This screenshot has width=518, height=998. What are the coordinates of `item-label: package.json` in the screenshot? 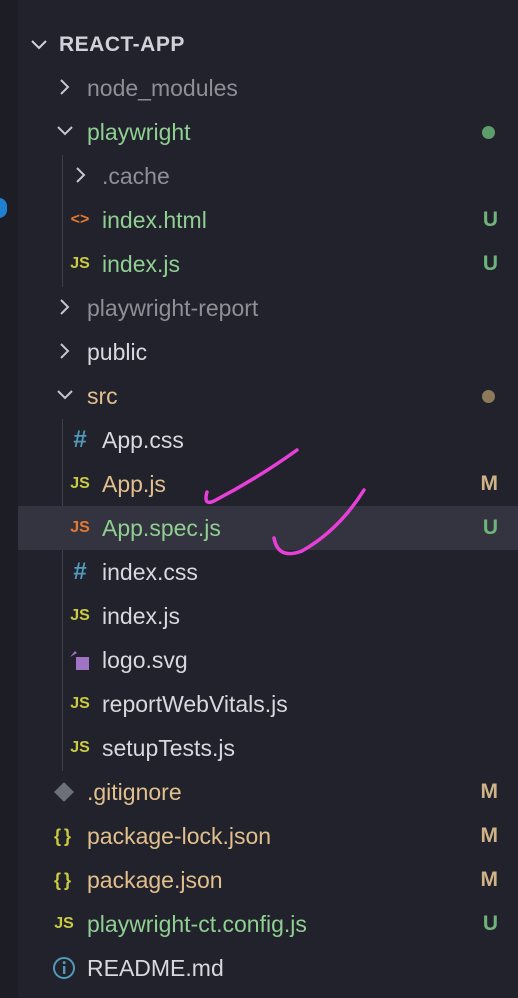 It's located at (155, 880).